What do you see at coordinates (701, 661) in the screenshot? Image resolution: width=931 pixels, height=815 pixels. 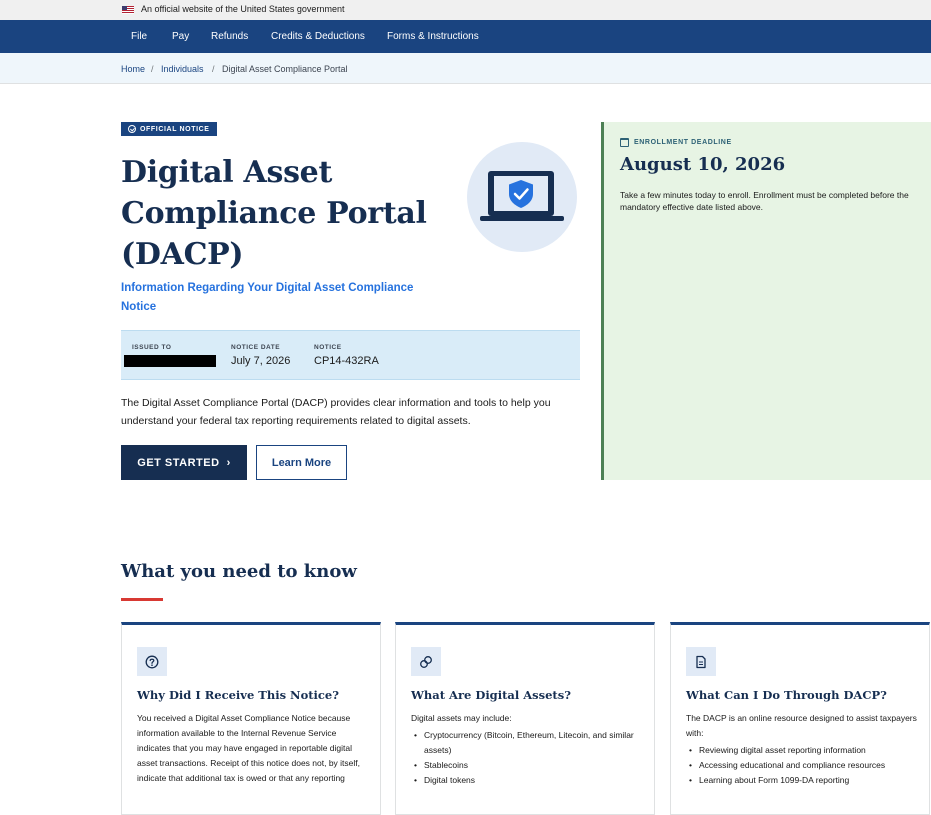 I see `document-icon` at bounding box center [701, 661].